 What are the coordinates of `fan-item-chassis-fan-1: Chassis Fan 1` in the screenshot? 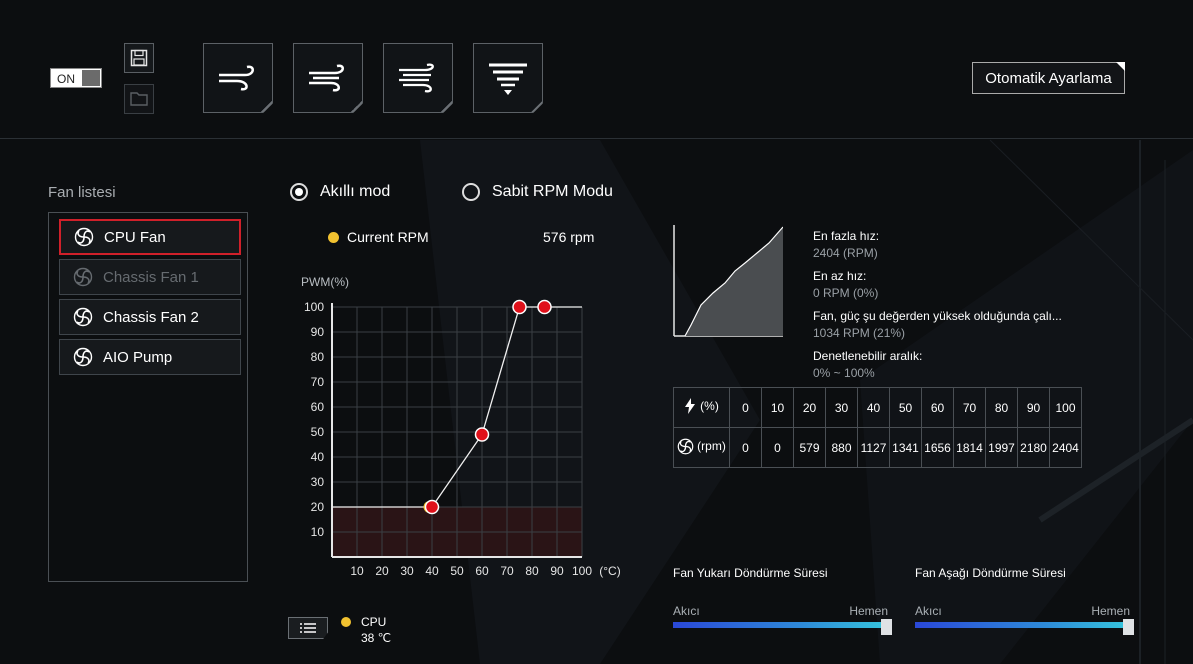 It's located at (150, 277).